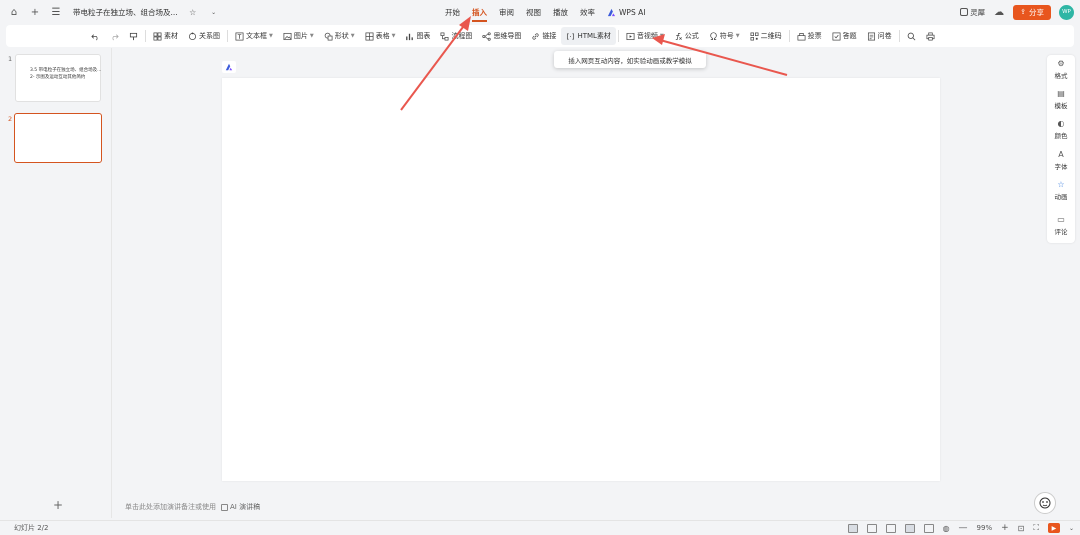 This screenshot has height=535, width=1080. Describe the element at coordinates (1061, 225) in the screenshot. I see `comment-panel-button: ▭ 评论` at that location.